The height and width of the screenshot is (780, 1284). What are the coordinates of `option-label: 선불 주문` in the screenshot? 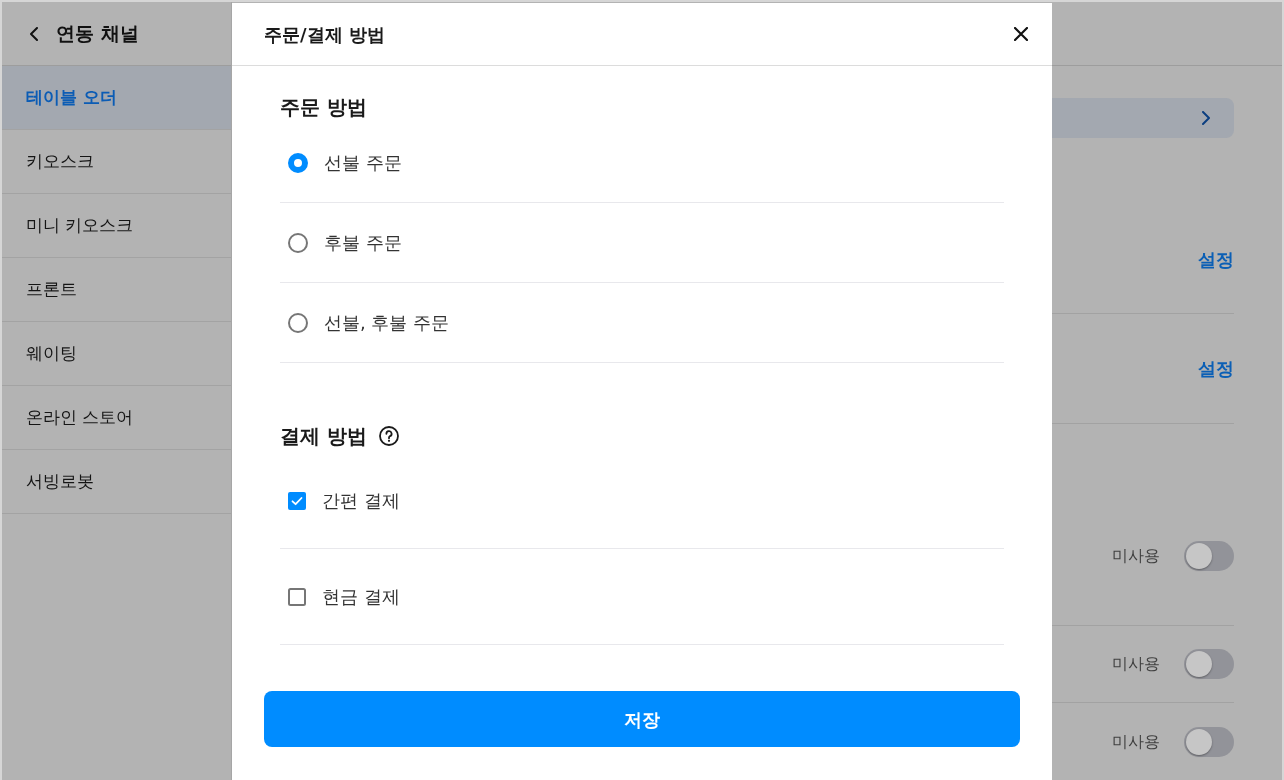 It's located at (363, 163).